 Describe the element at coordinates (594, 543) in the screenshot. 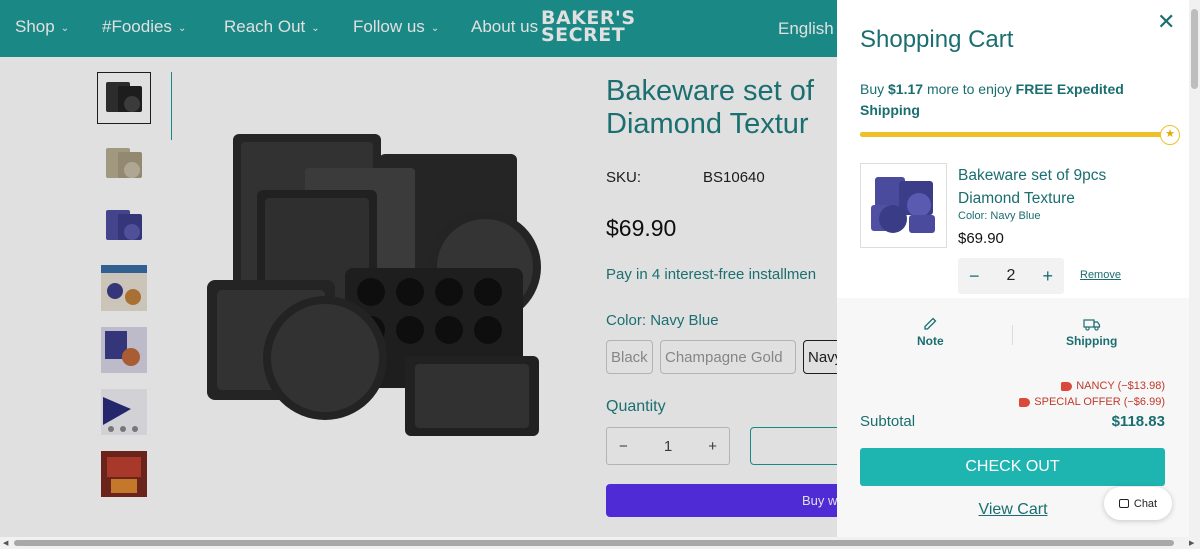

I see `horizontal-scrollbar-thumb` at that location.